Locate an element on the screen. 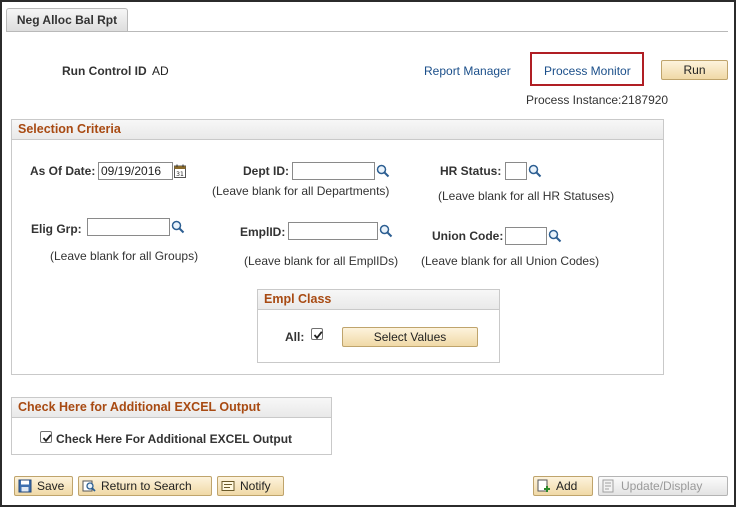 The height and width of the screenshot is (507, 736). dept-id-lookup-icon is located at coordinates (383, 171).